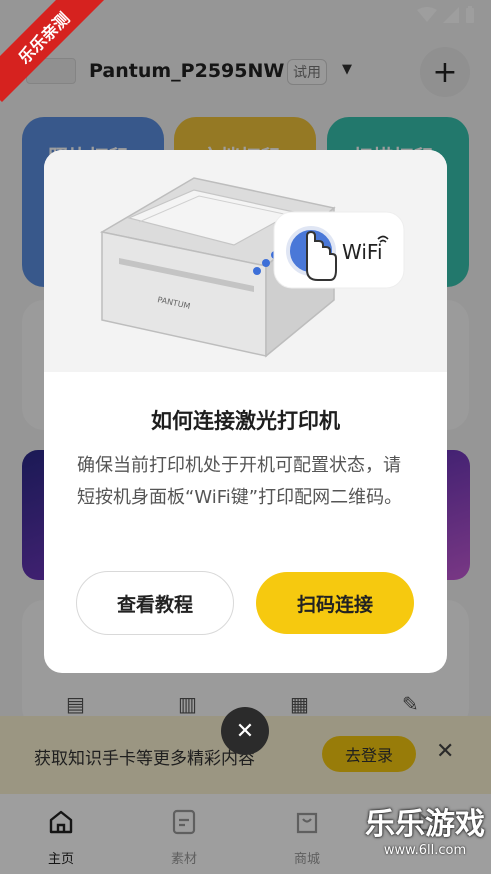  What do you see at coordinates (245, 731) in the screenshot?
I see `close-icon: ✕` at bounding box center [245, 731].